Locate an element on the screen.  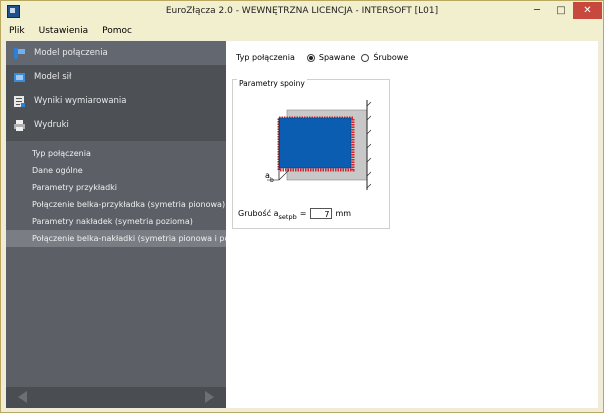
connection-type-row: Typ połączenia Spawane Śrubowe is located at coordinates (325, 57).